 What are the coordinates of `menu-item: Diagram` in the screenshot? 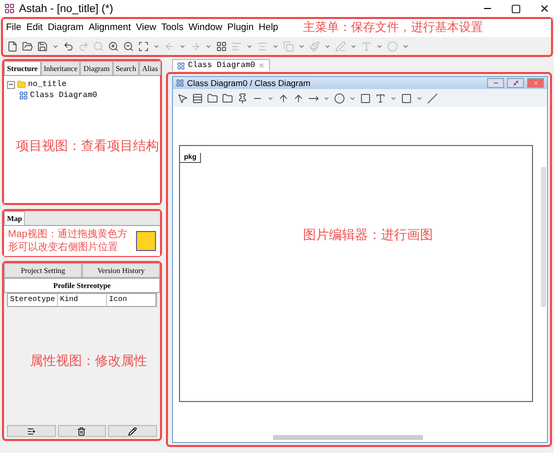 It's located at (66, 28).